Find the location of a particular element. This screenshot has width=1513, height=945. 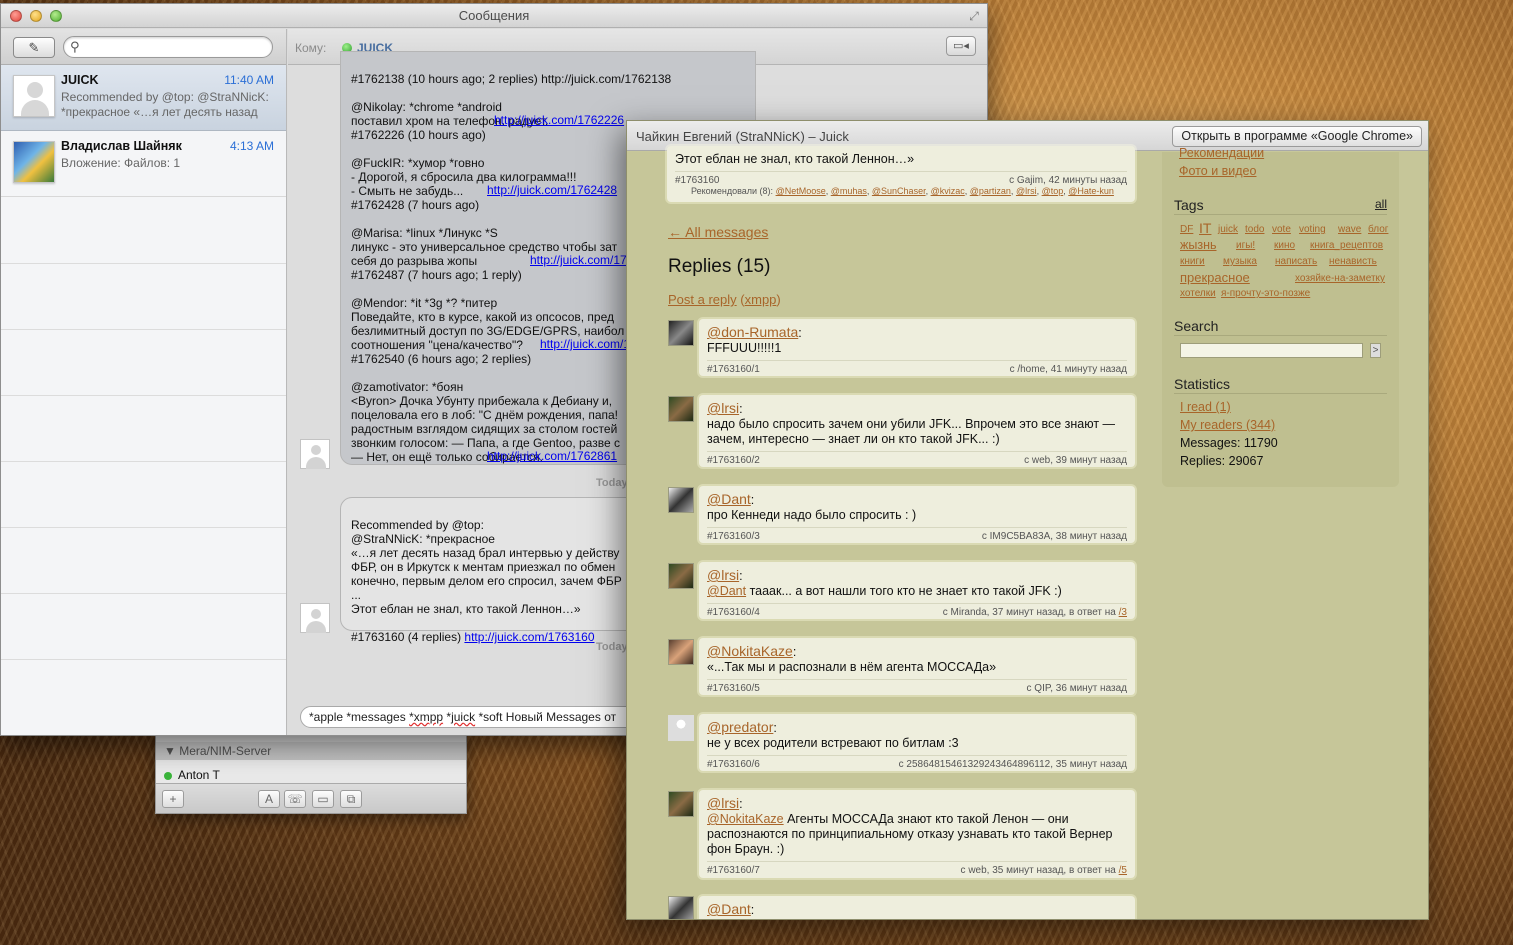

buddy-contact: Anton T is located at coordinates (192, 775).